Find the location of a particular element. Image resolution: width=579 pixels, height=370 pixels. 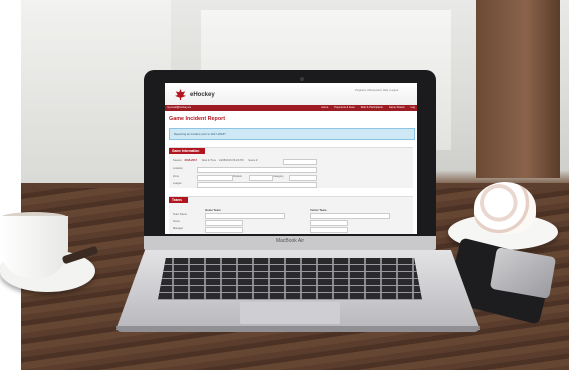

location-label: Location is located at coordinates (178, 168).